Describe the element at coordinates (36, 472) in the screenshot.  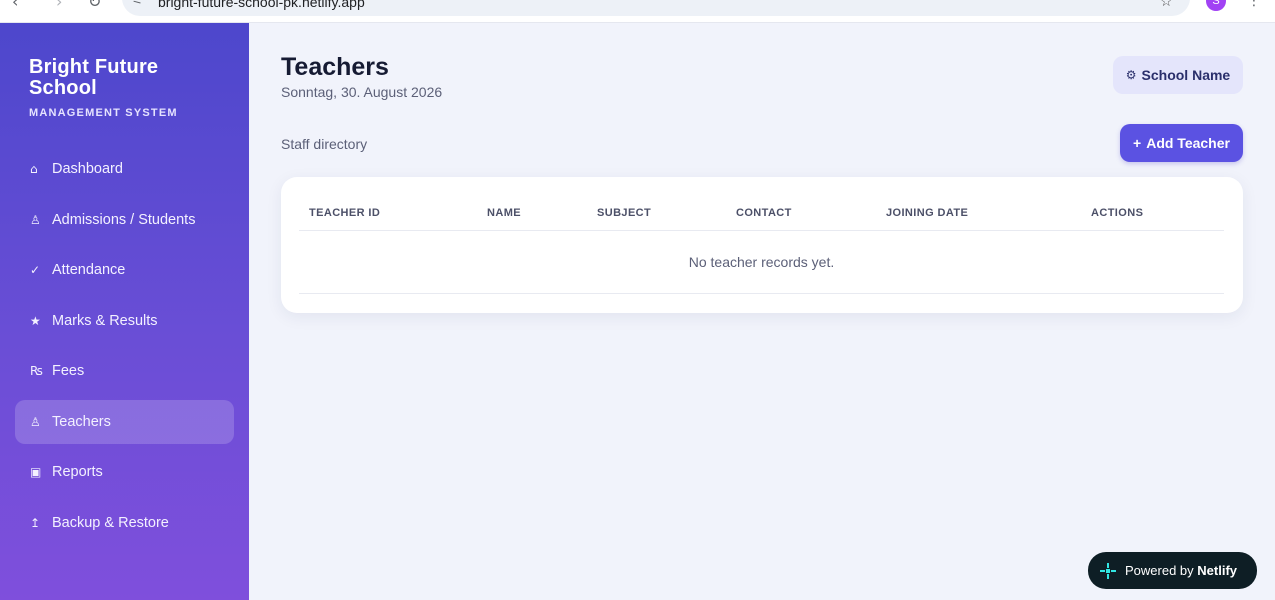
I see `report-icon: ▣` at that location.